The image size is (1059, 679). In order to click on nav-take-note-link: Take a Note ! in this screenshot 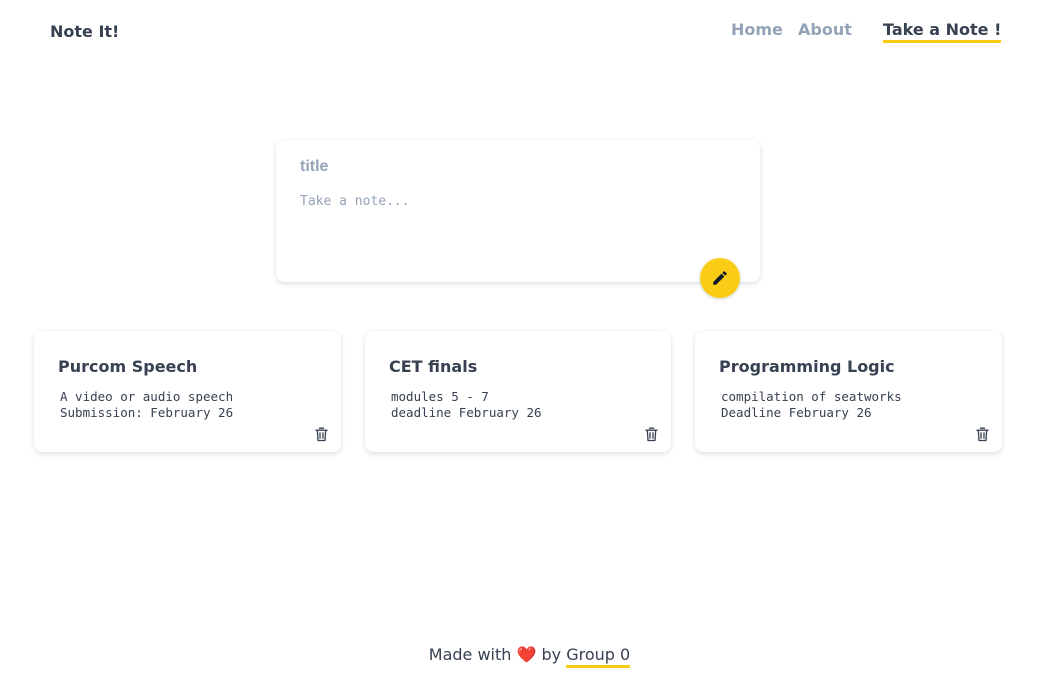, I will do `click(942, 31)`.